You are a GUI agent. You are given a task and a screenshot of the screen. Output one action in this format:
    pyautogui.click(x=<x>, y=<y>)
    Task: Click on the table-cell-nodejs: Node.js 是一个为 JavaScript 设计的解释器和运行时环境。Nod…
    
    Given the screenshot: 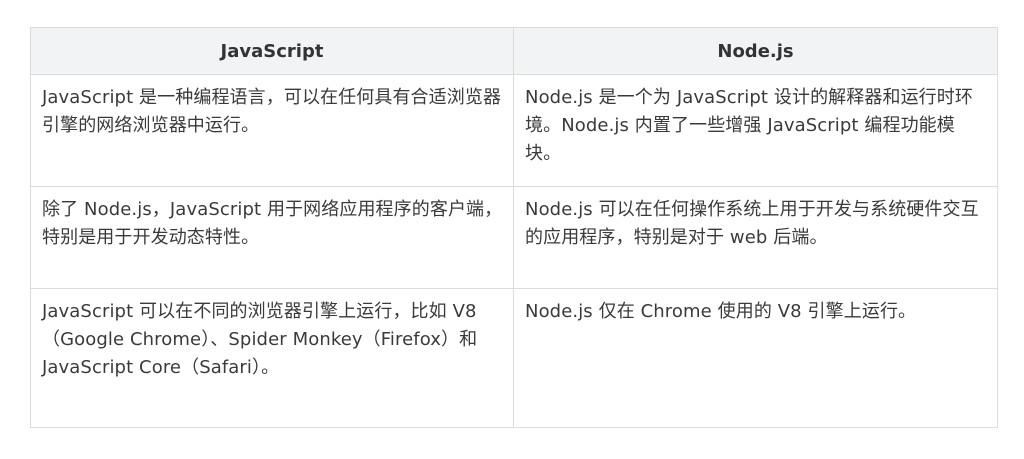 What is the action you would take?
    pyautogui.click(x=755, y=130)
    